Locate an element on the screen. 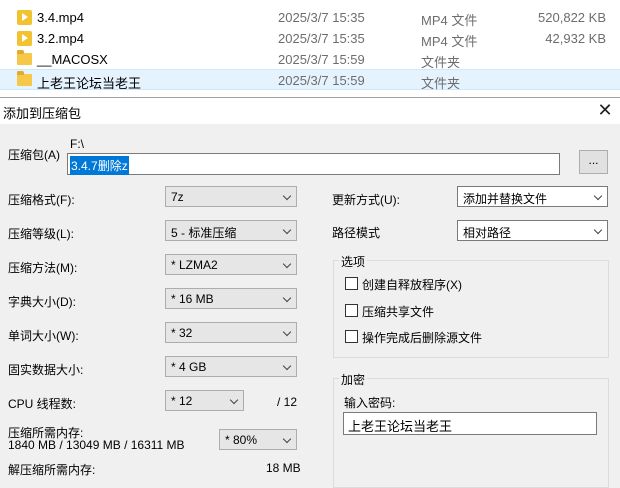  delete-after-checkbox-label: 操作完成后删除源文件 is located at coordinates (422, 337).